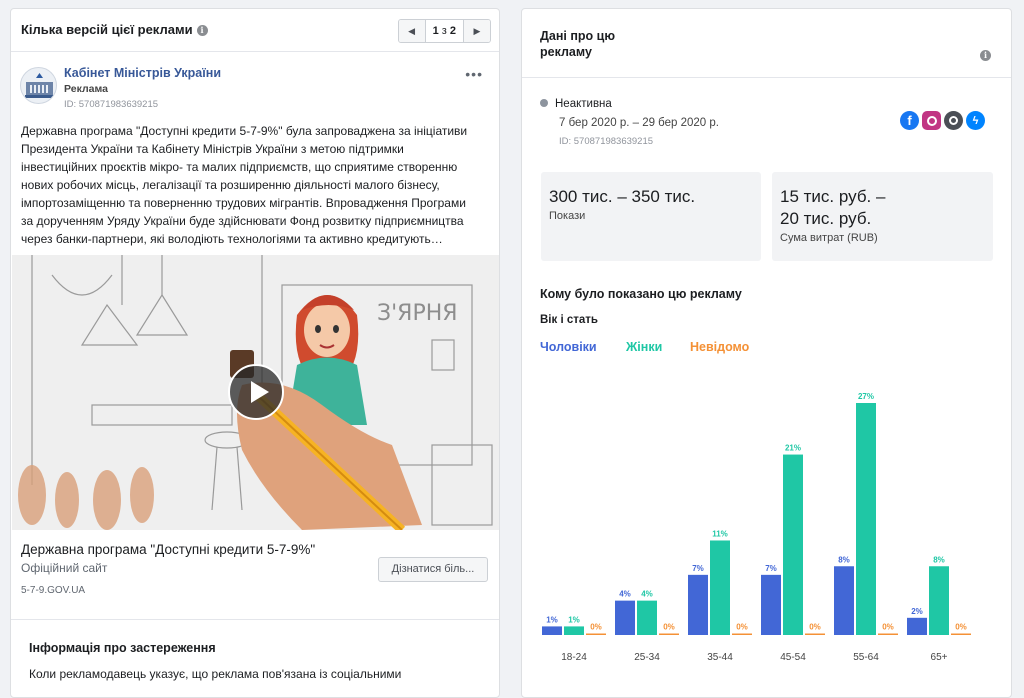 The width and height of the screenshot is (1024, 698). I want to click on chevron-right-icon: ▶, so click(477, 30).